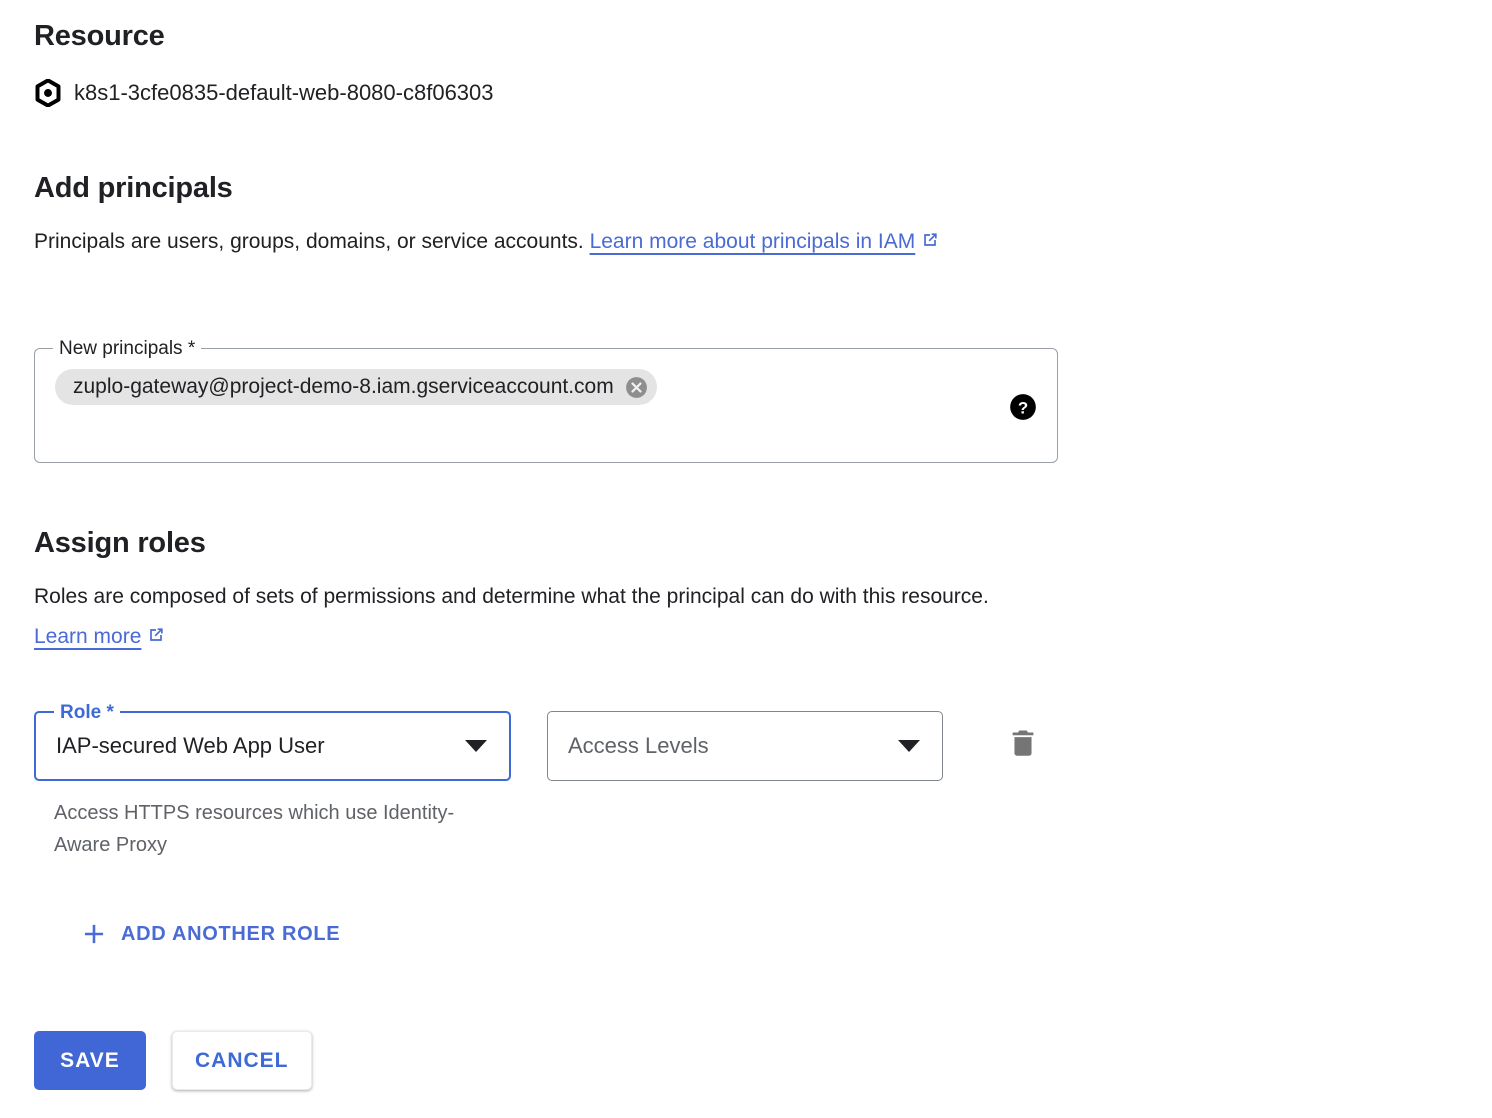  I want to click on cancel-button: CANCEL, so click(242, 1060).